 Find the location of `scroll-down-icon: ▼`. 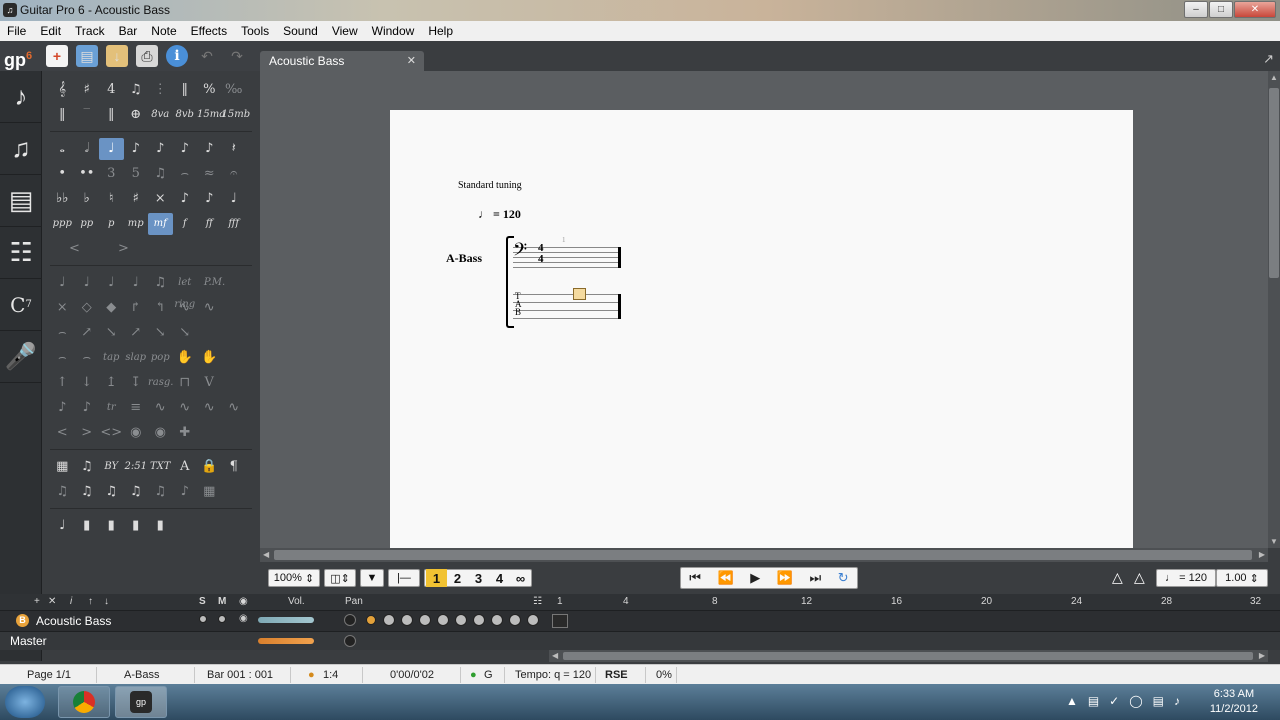

scroll-down-icon: ▼ is located at coordinates (1274, 541).